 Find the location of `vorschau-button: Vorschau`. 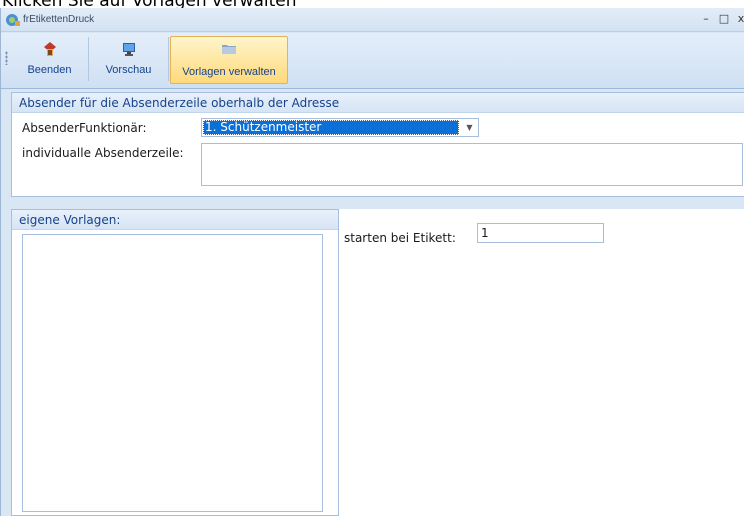

vorschau-button: Vorschau is located at coordinates (129, 59).